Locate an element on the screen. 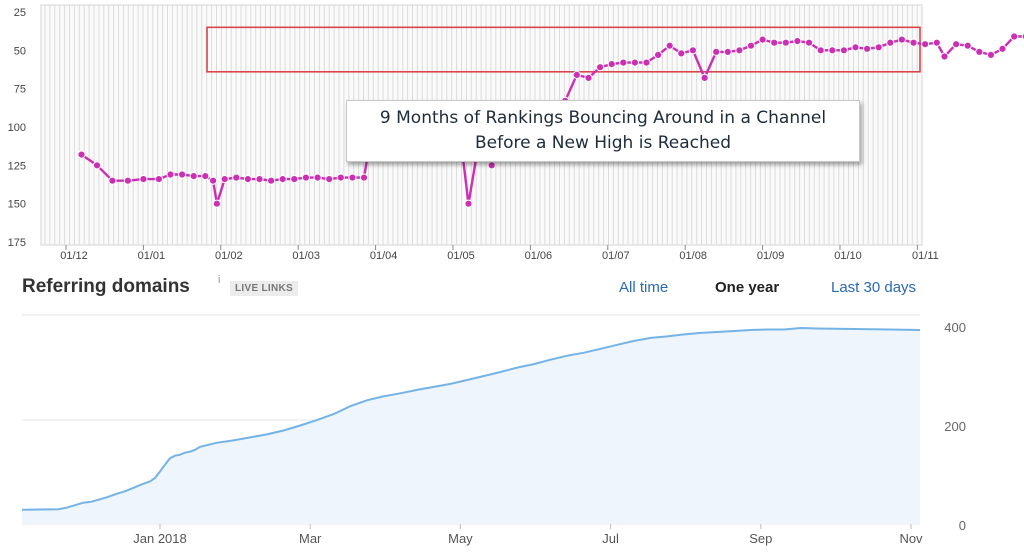 The width and height of the screenshot is (1024, 556). rank-x-tick-label: 01/05 is located at coordinates (461, 256).